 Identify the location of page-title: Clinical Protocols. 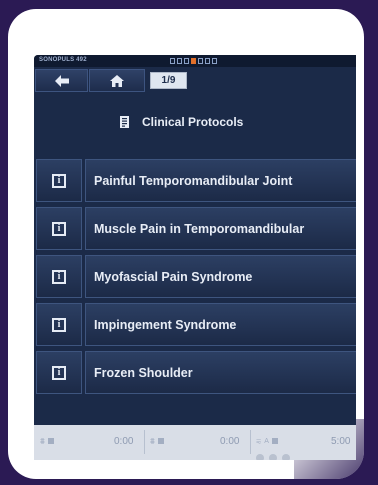
(193, 122).